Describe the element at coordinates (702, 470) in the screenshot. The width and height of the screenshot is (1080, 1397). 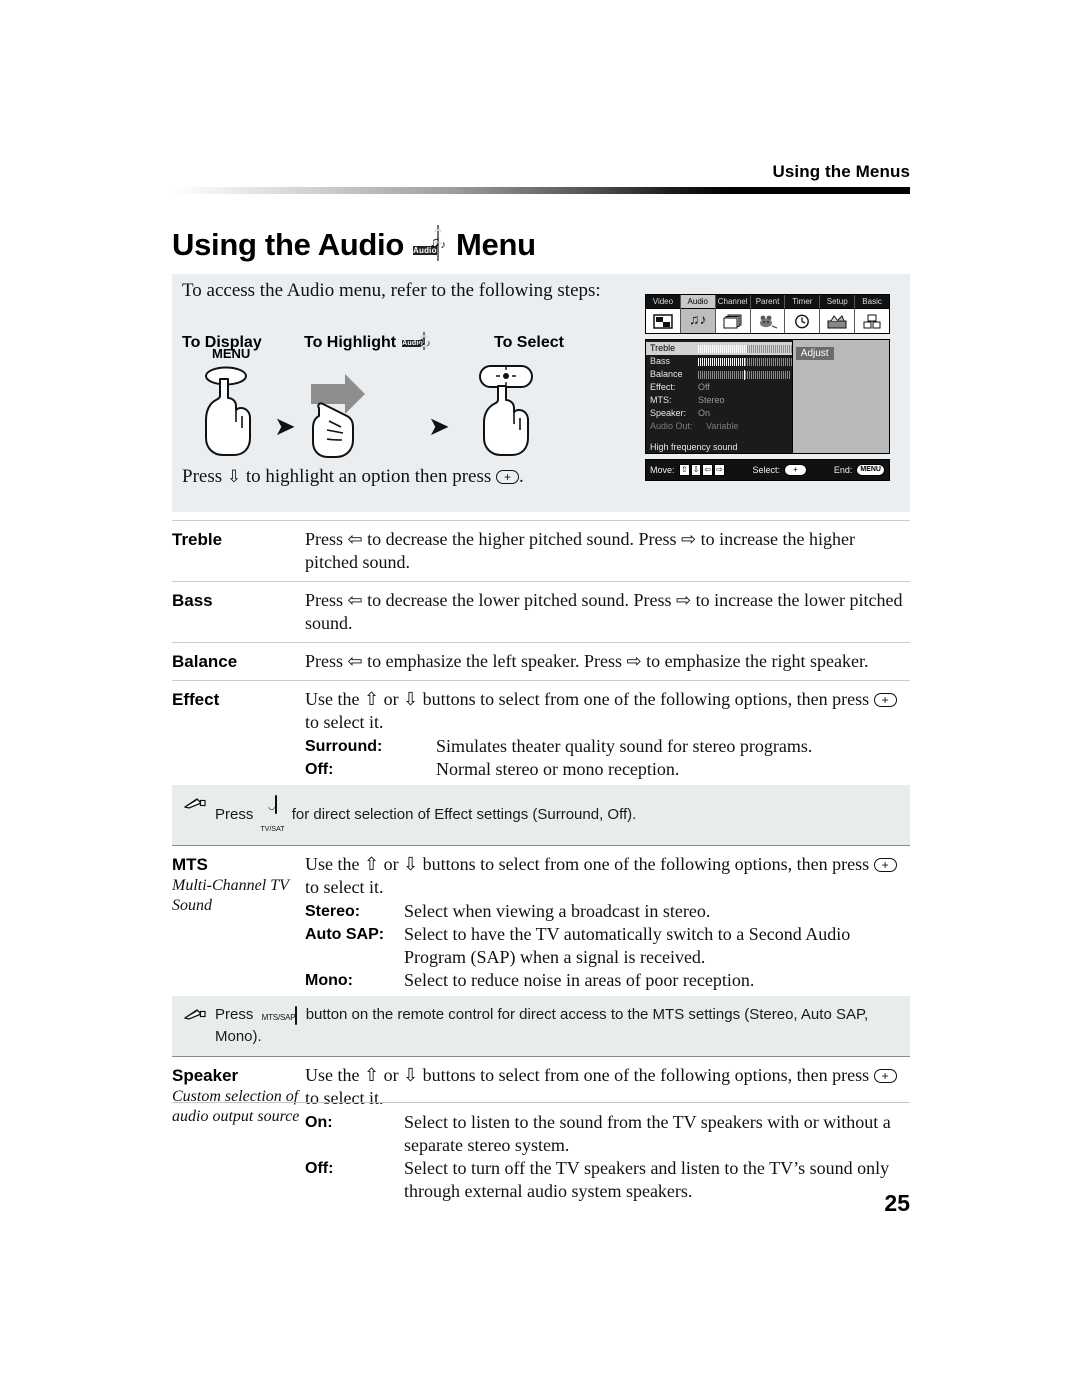
I see `osd-move-keys: ⇧ ⇩ ⇦ ⇨` at that location.